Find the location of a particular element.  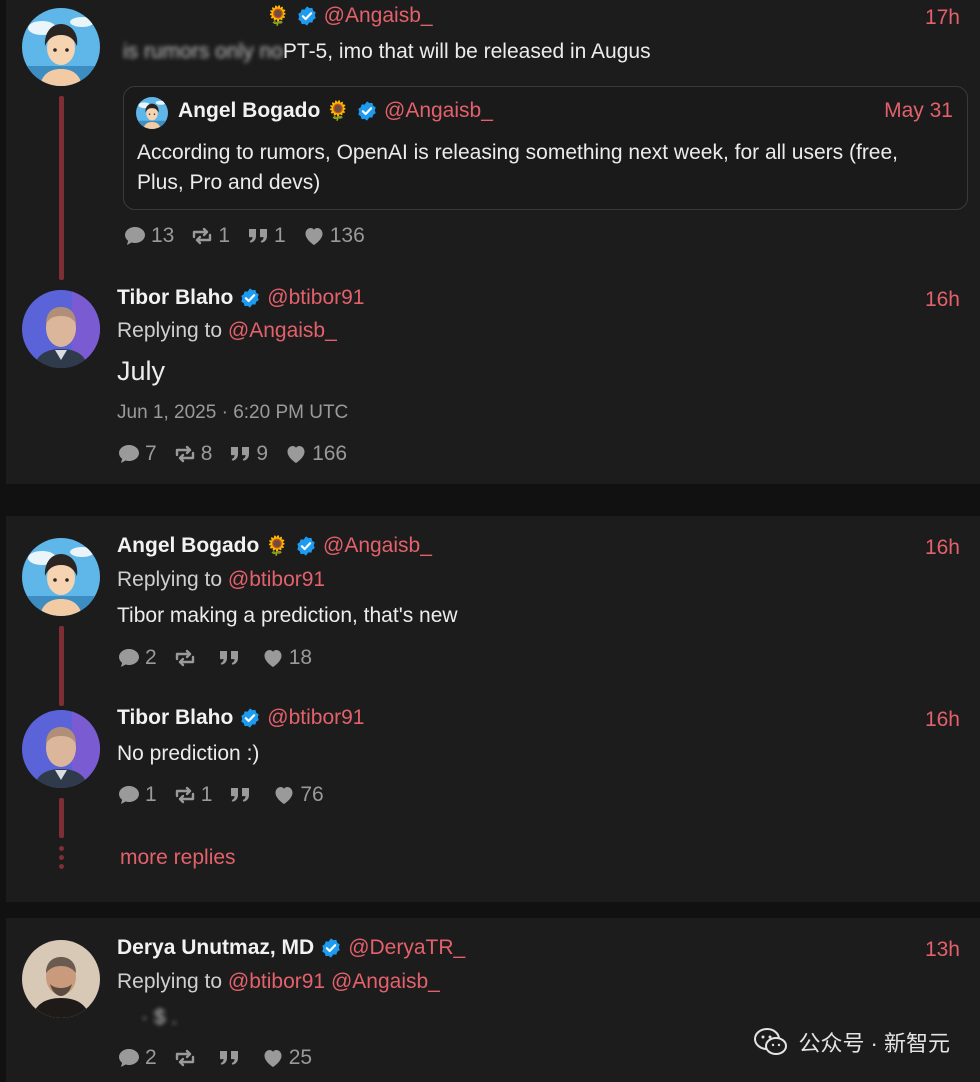

tweet-text: Tibor making a prediction, that's new is located at coordinates (287, 615).